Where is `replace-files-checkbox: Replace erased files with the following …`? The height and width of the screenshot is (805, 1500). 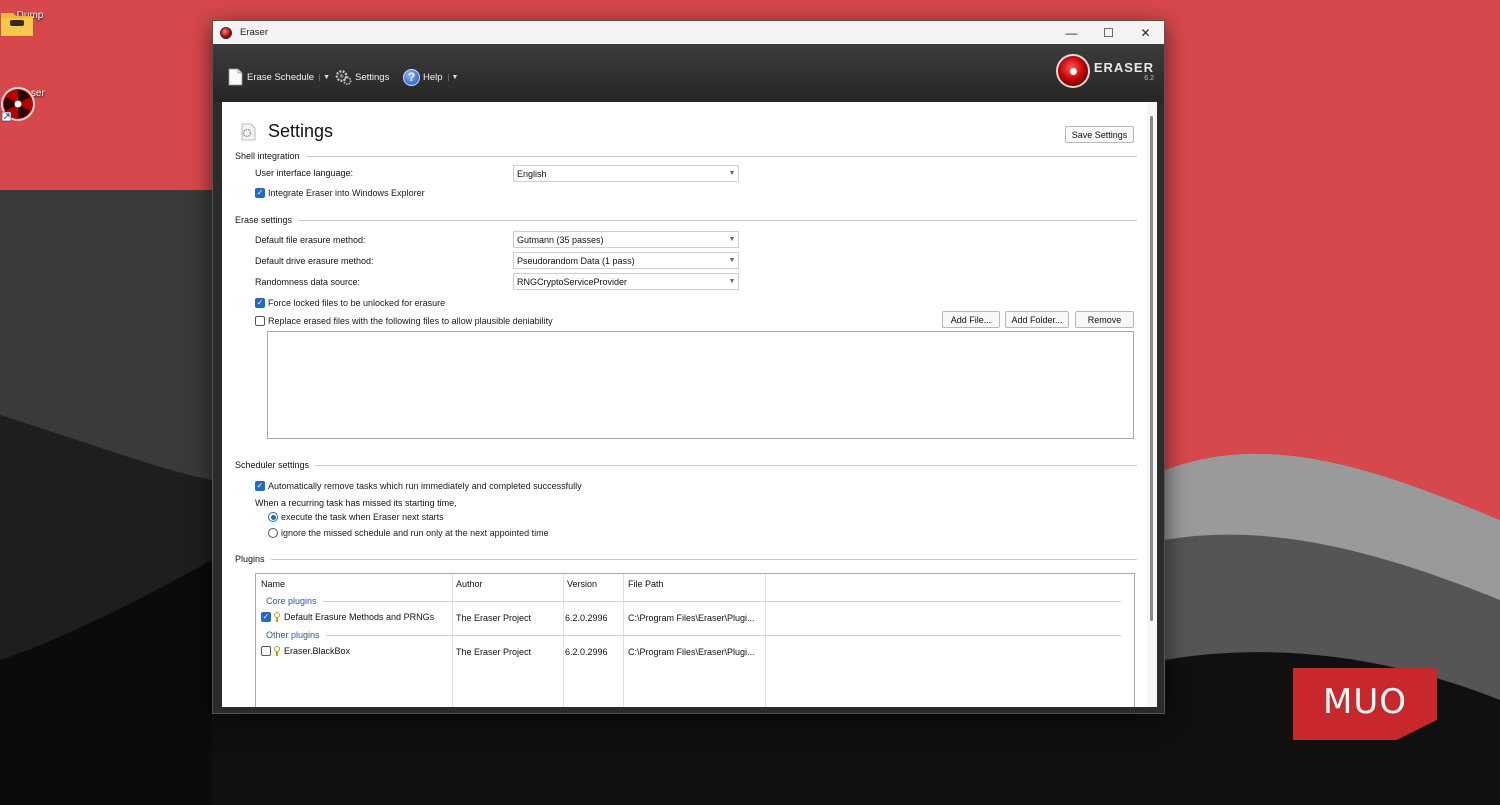
replace-files-checkbox: Replace erased files with the following … is located at coordinates (404, 321).